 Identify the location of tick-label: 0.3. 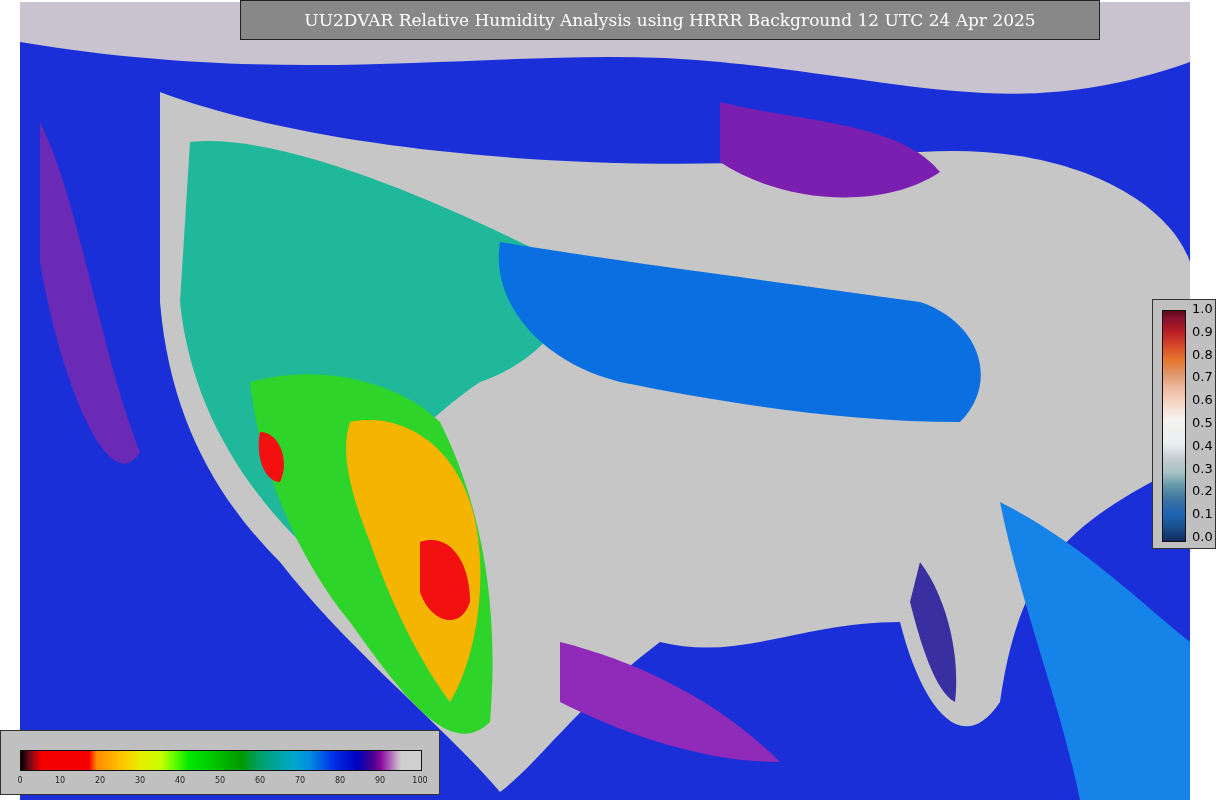
(1202, 468).